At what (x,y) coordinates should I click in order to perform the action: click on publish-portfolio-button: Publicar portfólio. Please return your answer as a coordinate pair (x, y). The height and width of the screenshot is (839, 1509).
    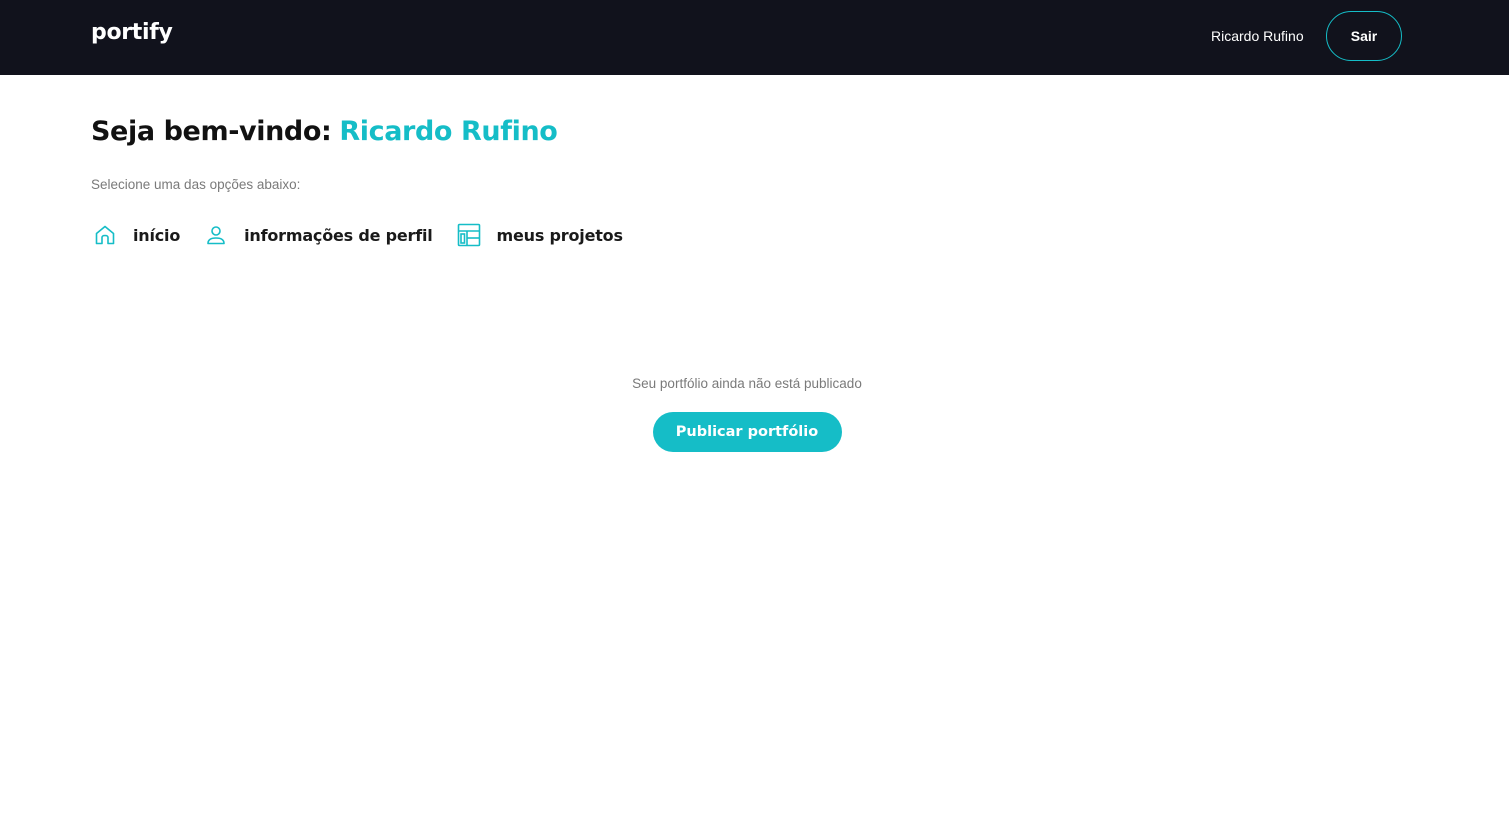
    Looking at the image, I should click on (747, 432).